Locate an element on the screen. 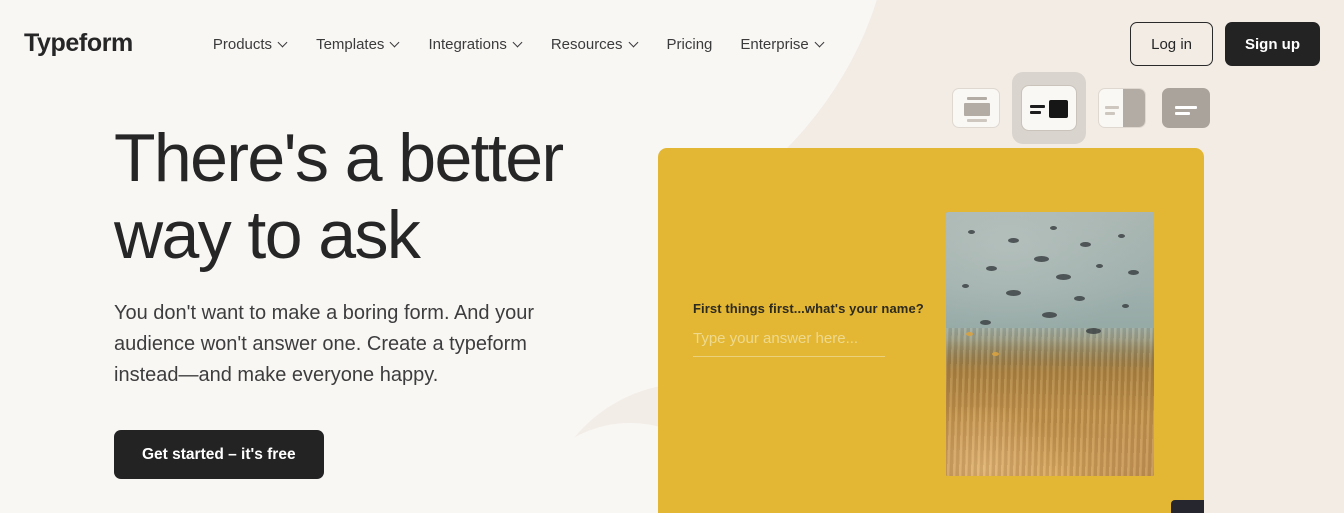 This screenshot has height=513, width=1344. hero-headline: There's a better way to ask is located at coordinates (339, 196).